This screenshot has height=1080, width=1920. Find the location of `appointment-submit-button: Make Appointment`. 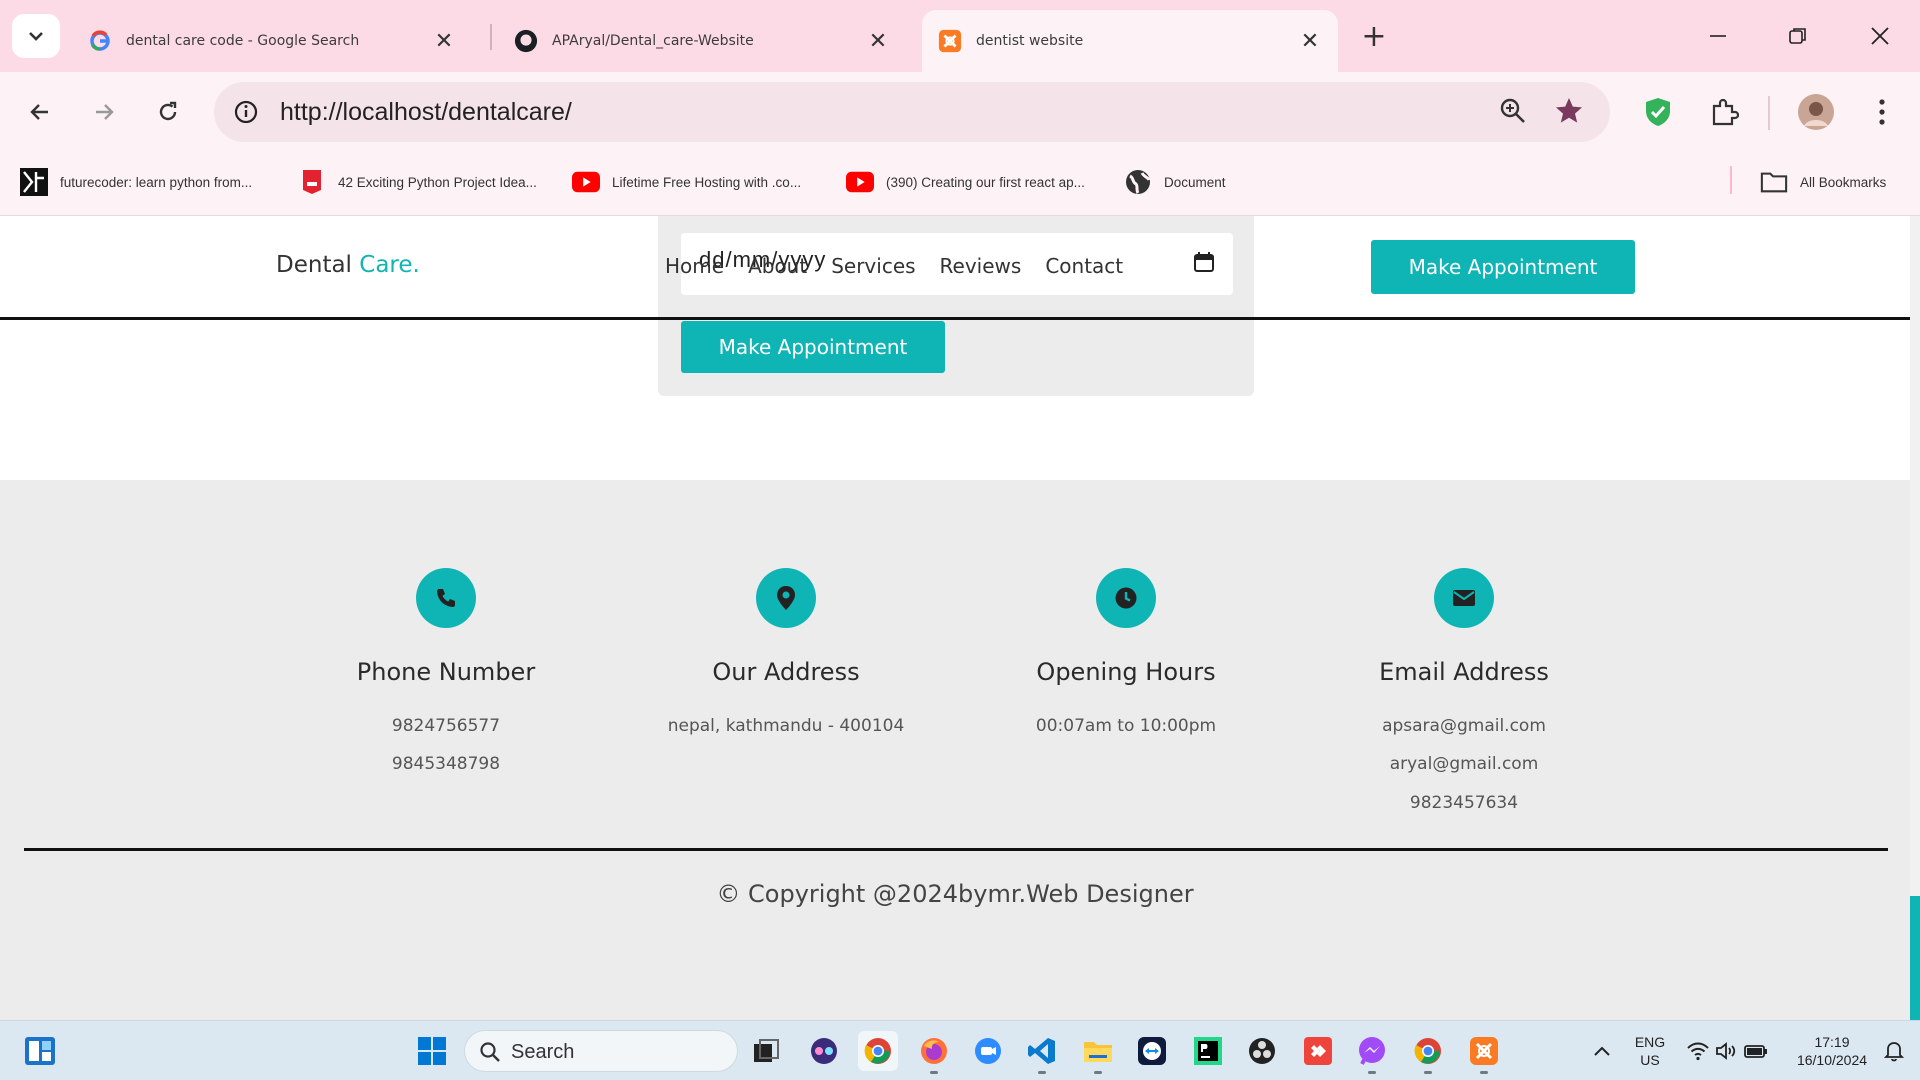

appointment-submit-button: Make Appointment is located at coordinates (813, 347).